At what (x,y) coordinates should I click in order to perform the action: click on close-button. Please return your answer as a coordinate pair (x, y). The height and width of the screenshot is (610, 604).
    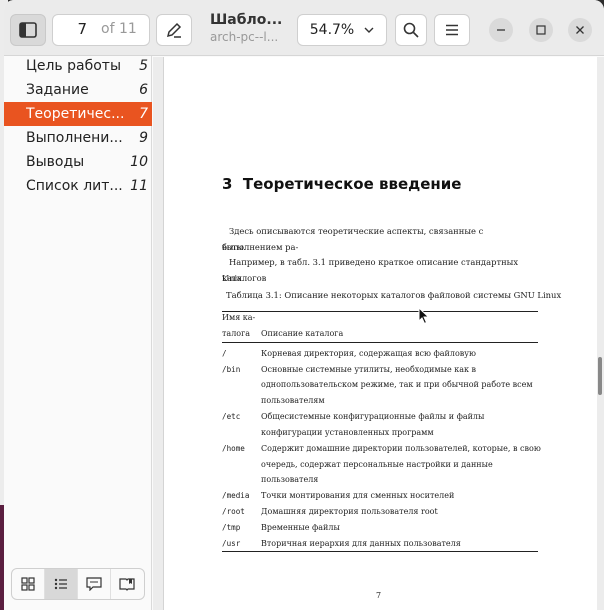
    Looking at the image, I should click on (580, 30).